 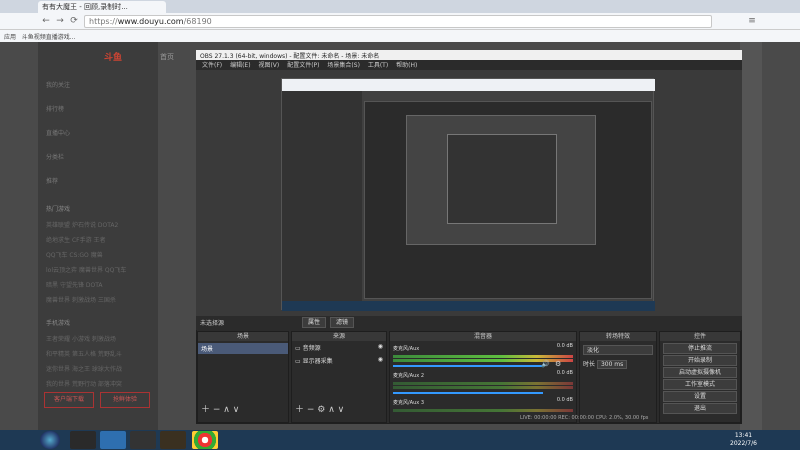 I want to click on menu-icon: ≡, so click(x=752, y=21).